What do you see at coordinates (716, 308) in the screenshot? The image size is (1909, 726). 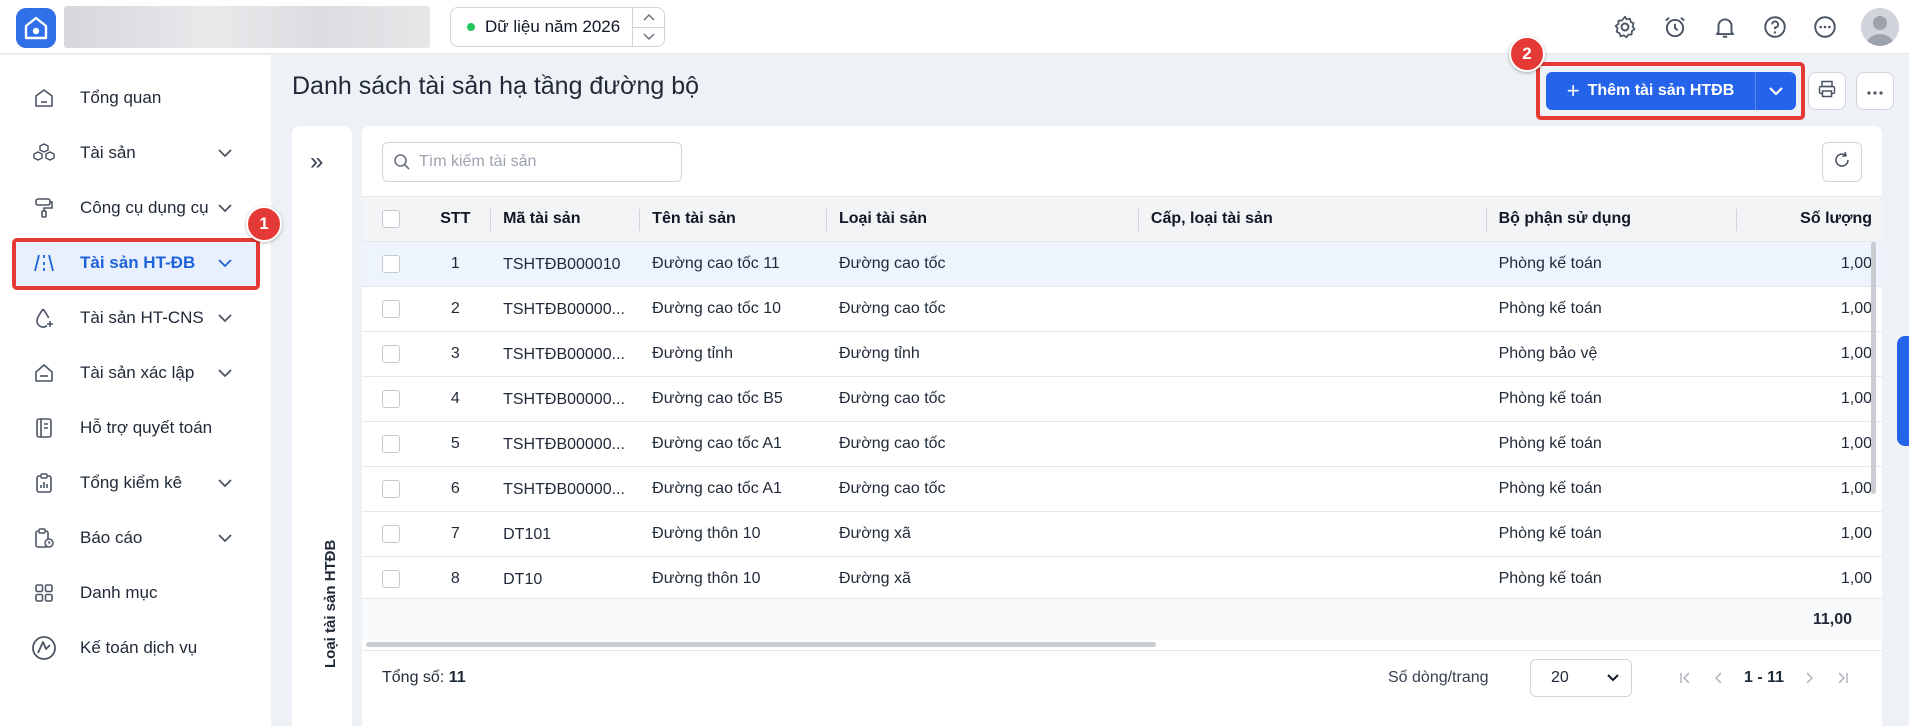 I see `cell-ten: Đường cao tốc 10` at bounding box center [716, 308].